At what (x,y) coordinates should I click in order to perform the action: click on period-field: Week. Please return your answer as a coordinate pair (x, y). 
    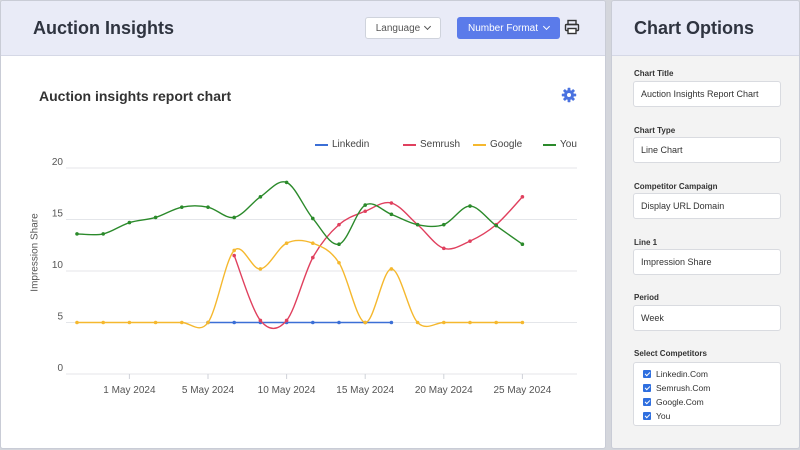
    Looking at the image, I should click on (707, 318).